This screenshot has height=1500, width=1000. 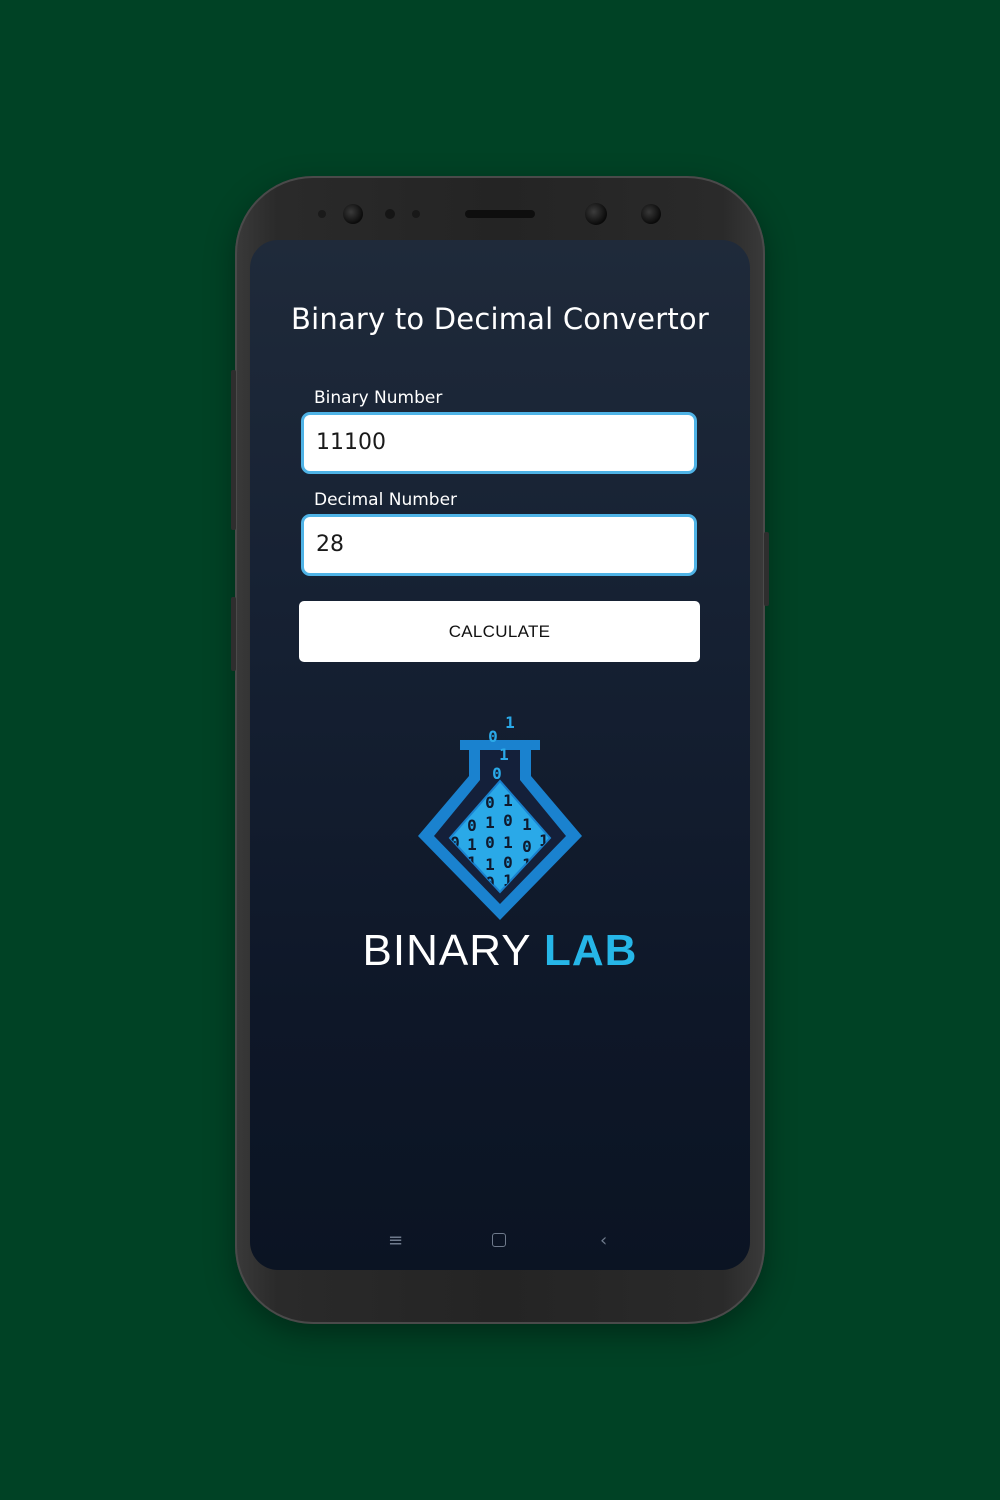 I want to click on bixby-button, so click(x=233, y=634).